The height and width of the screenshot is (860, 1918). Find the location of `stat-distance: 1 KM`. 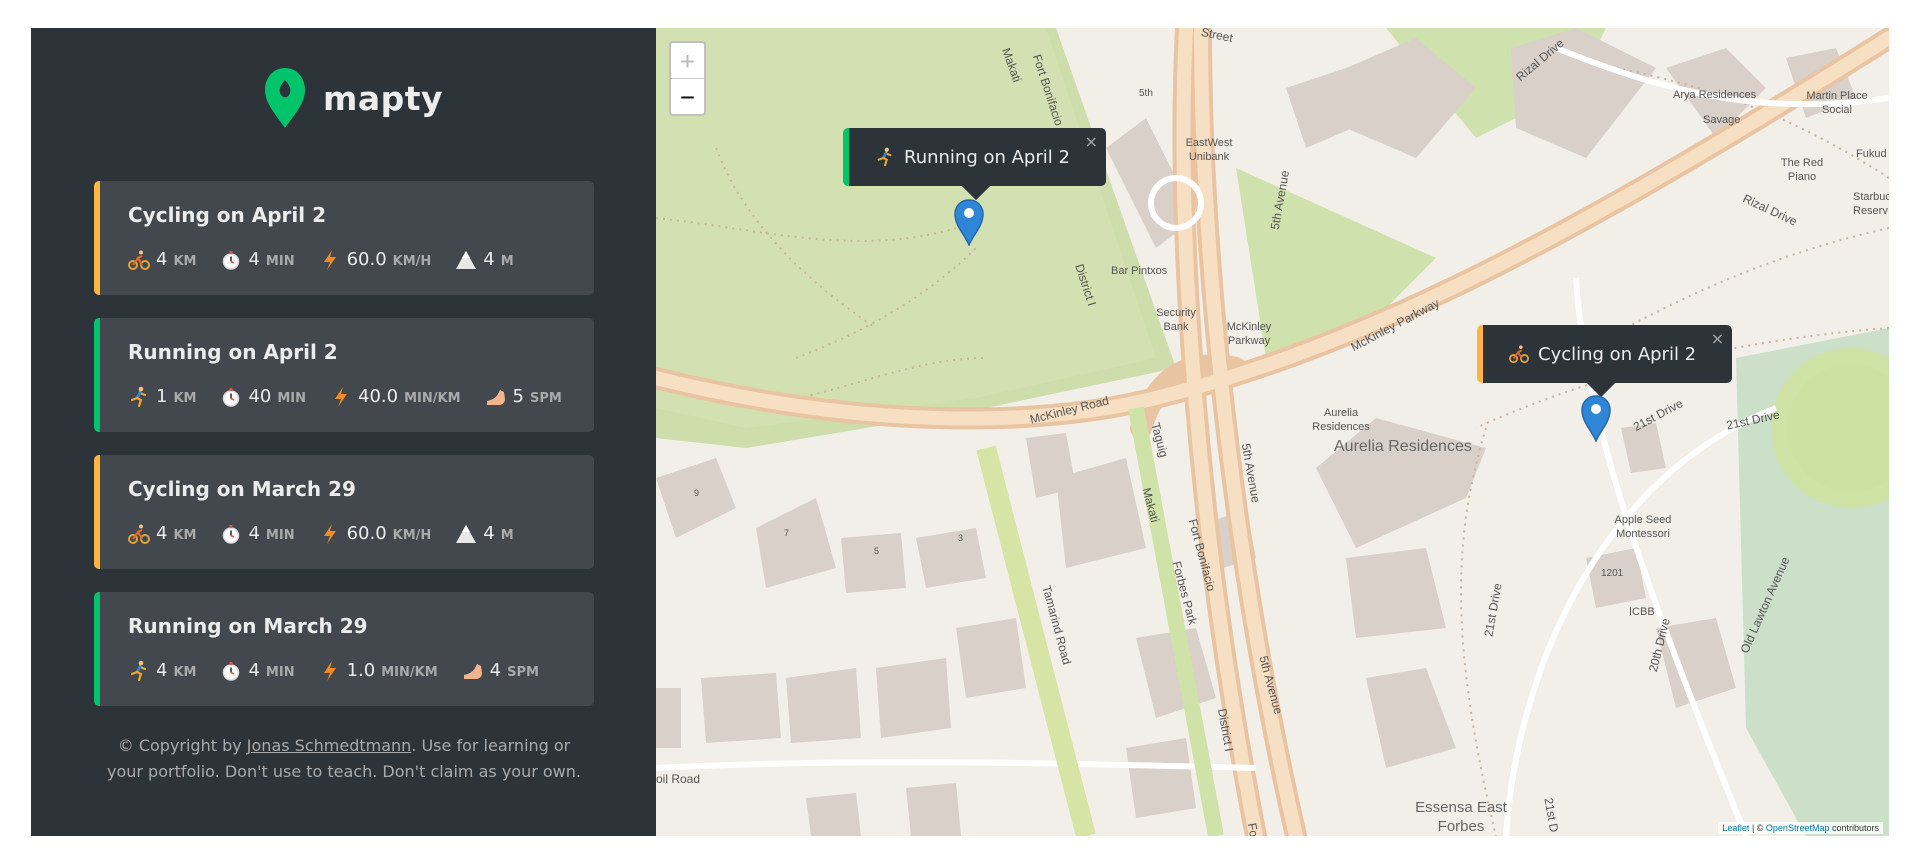

stat-distance: 1 KM is located at coordinates (162, 397).